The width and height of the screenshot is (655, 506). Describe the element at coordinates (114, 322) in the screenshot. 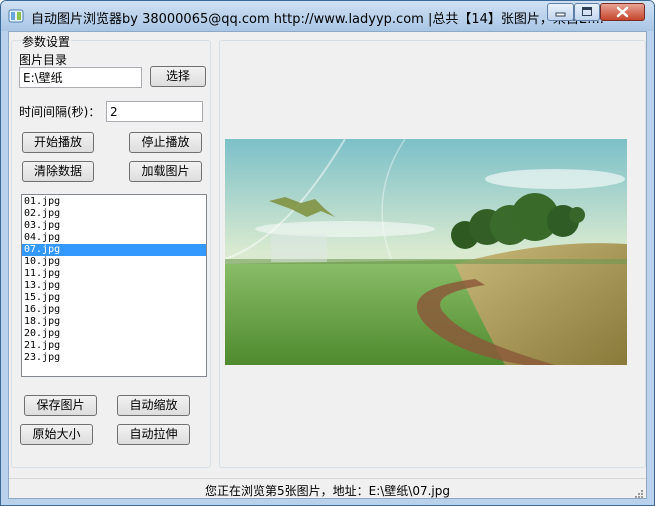

I see `list-item: 18.jpg` at that location.